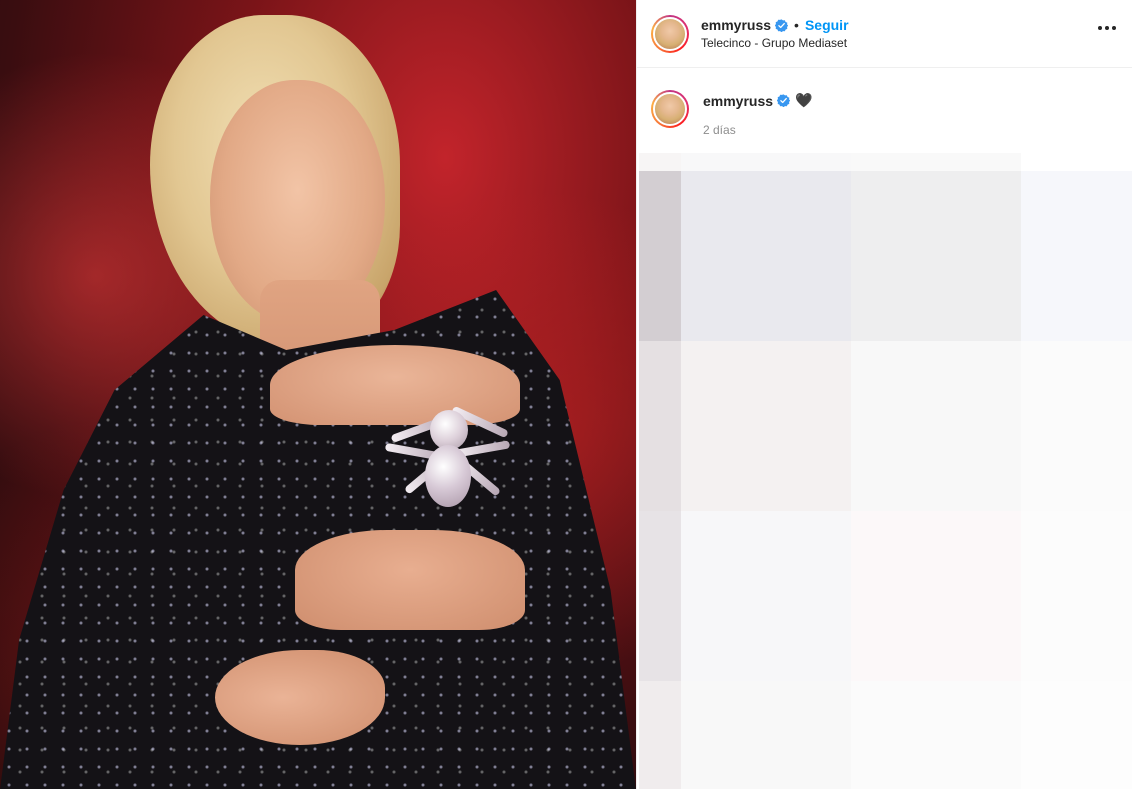 This screenshot has width=1132, height=789. I want to click on avatar, so click(670, 33).